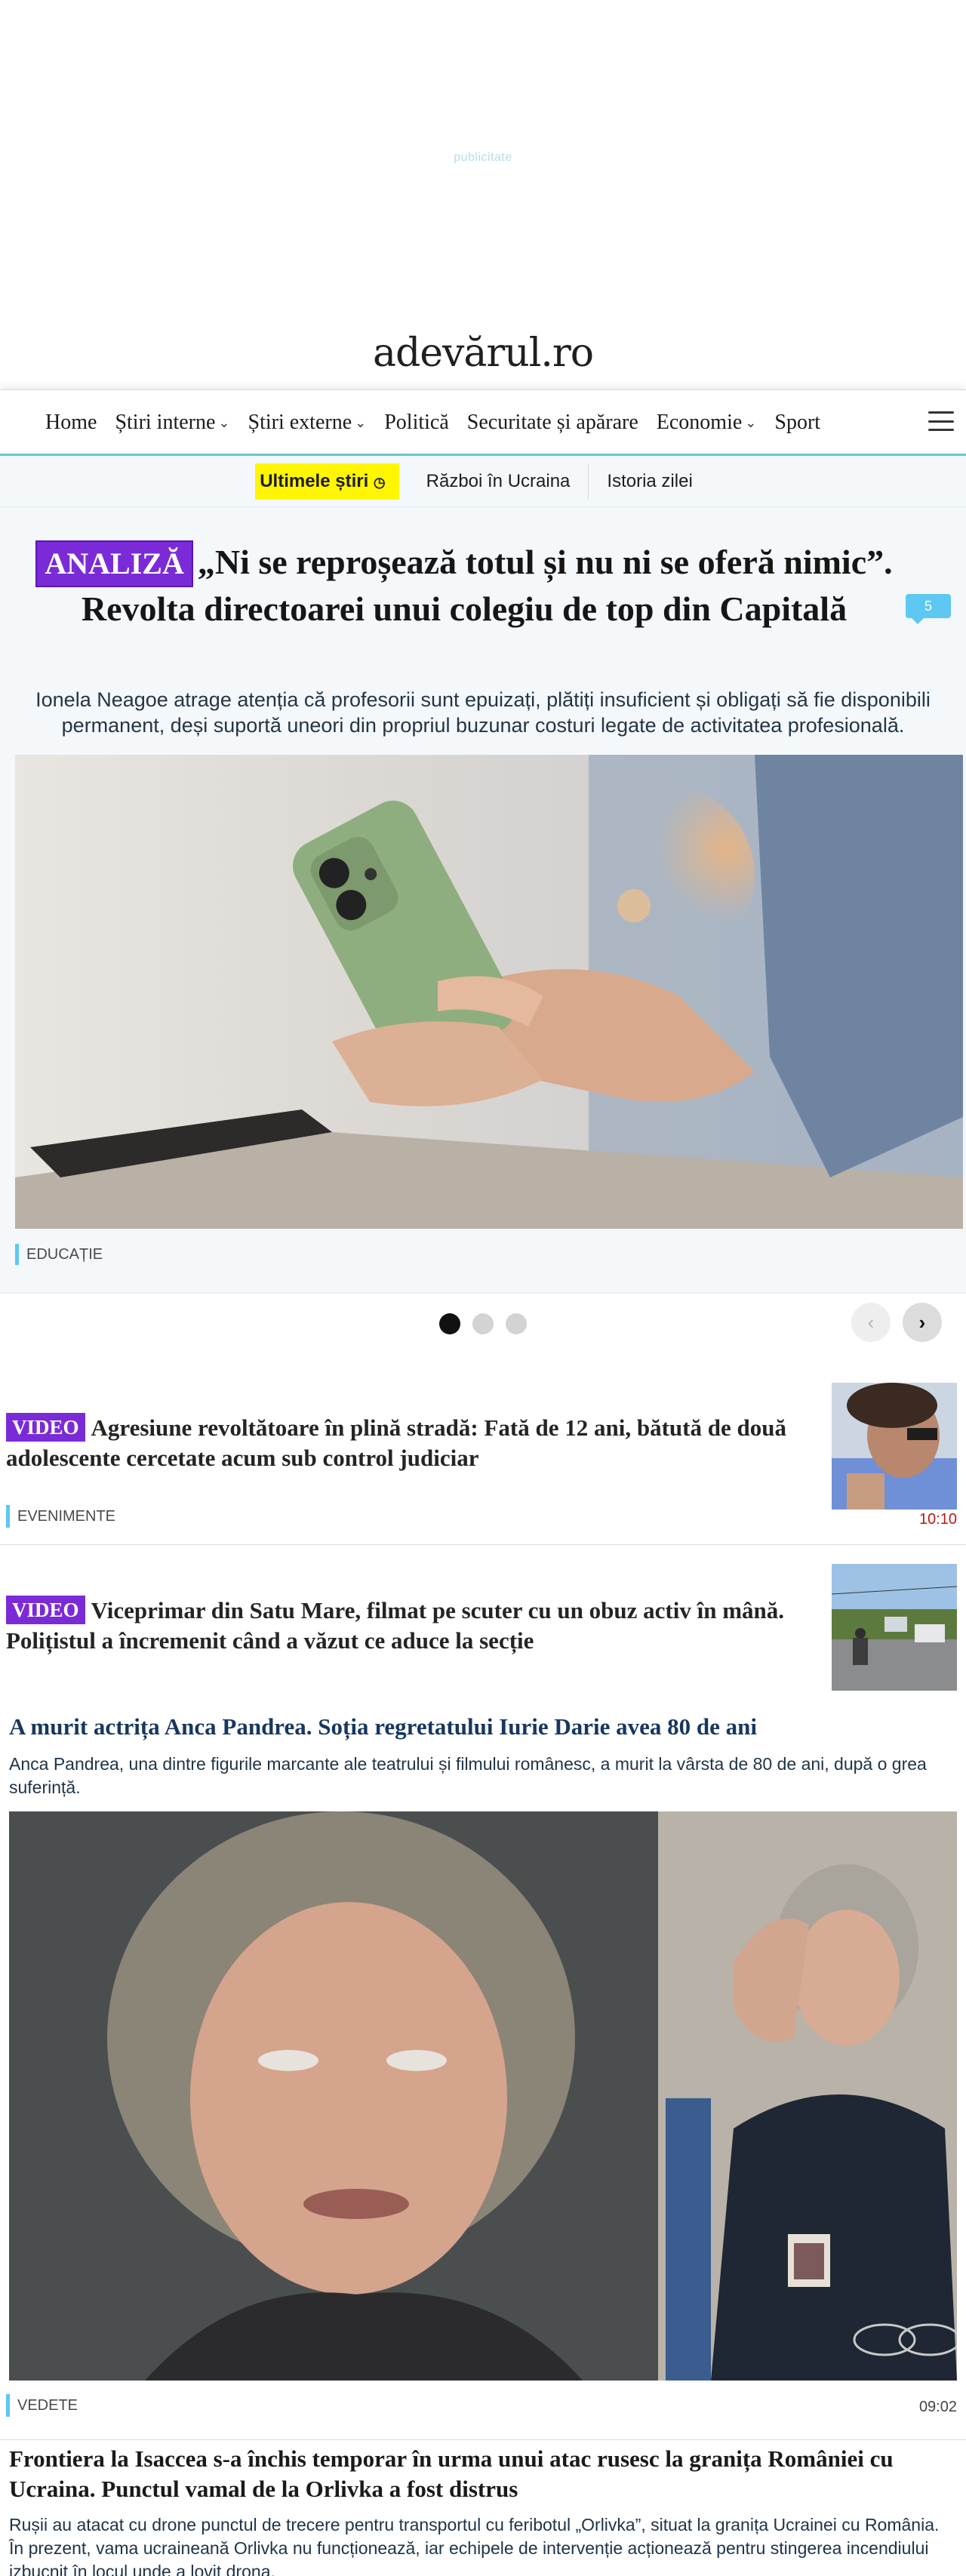  What do you see at coordinates (699, 422) in the screenshot?
I see `nav-item-label: Economie` at bounding box center [699, 422].